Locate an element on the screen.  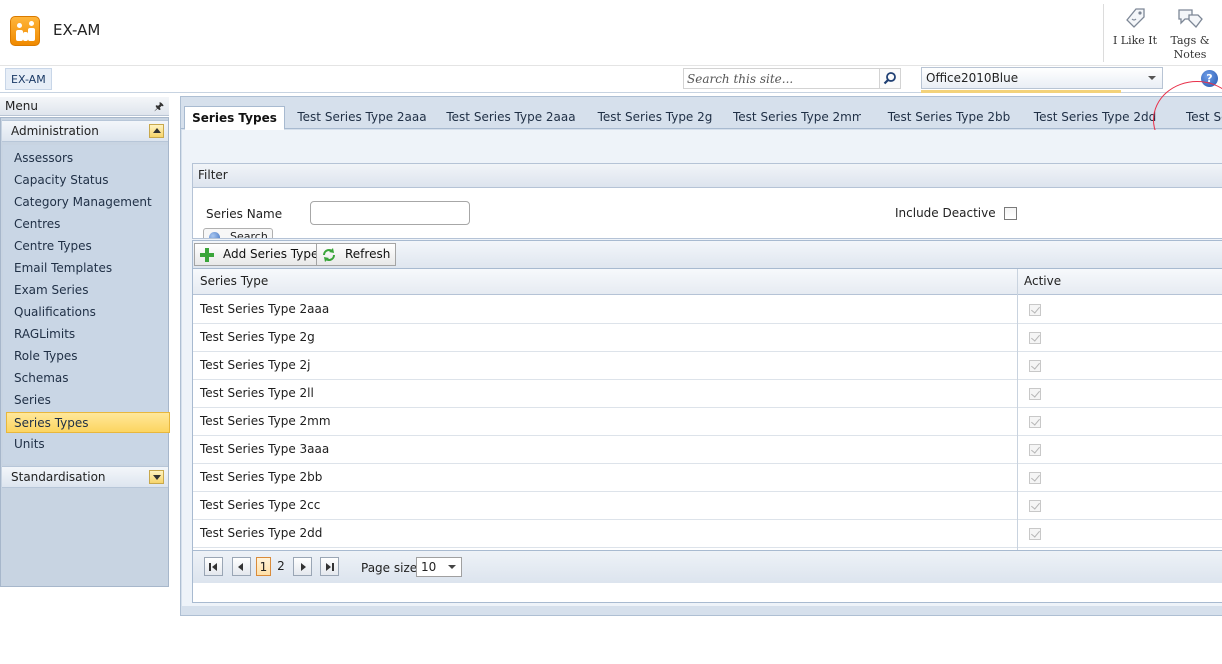
search-button is located at coordinates (890, 78).